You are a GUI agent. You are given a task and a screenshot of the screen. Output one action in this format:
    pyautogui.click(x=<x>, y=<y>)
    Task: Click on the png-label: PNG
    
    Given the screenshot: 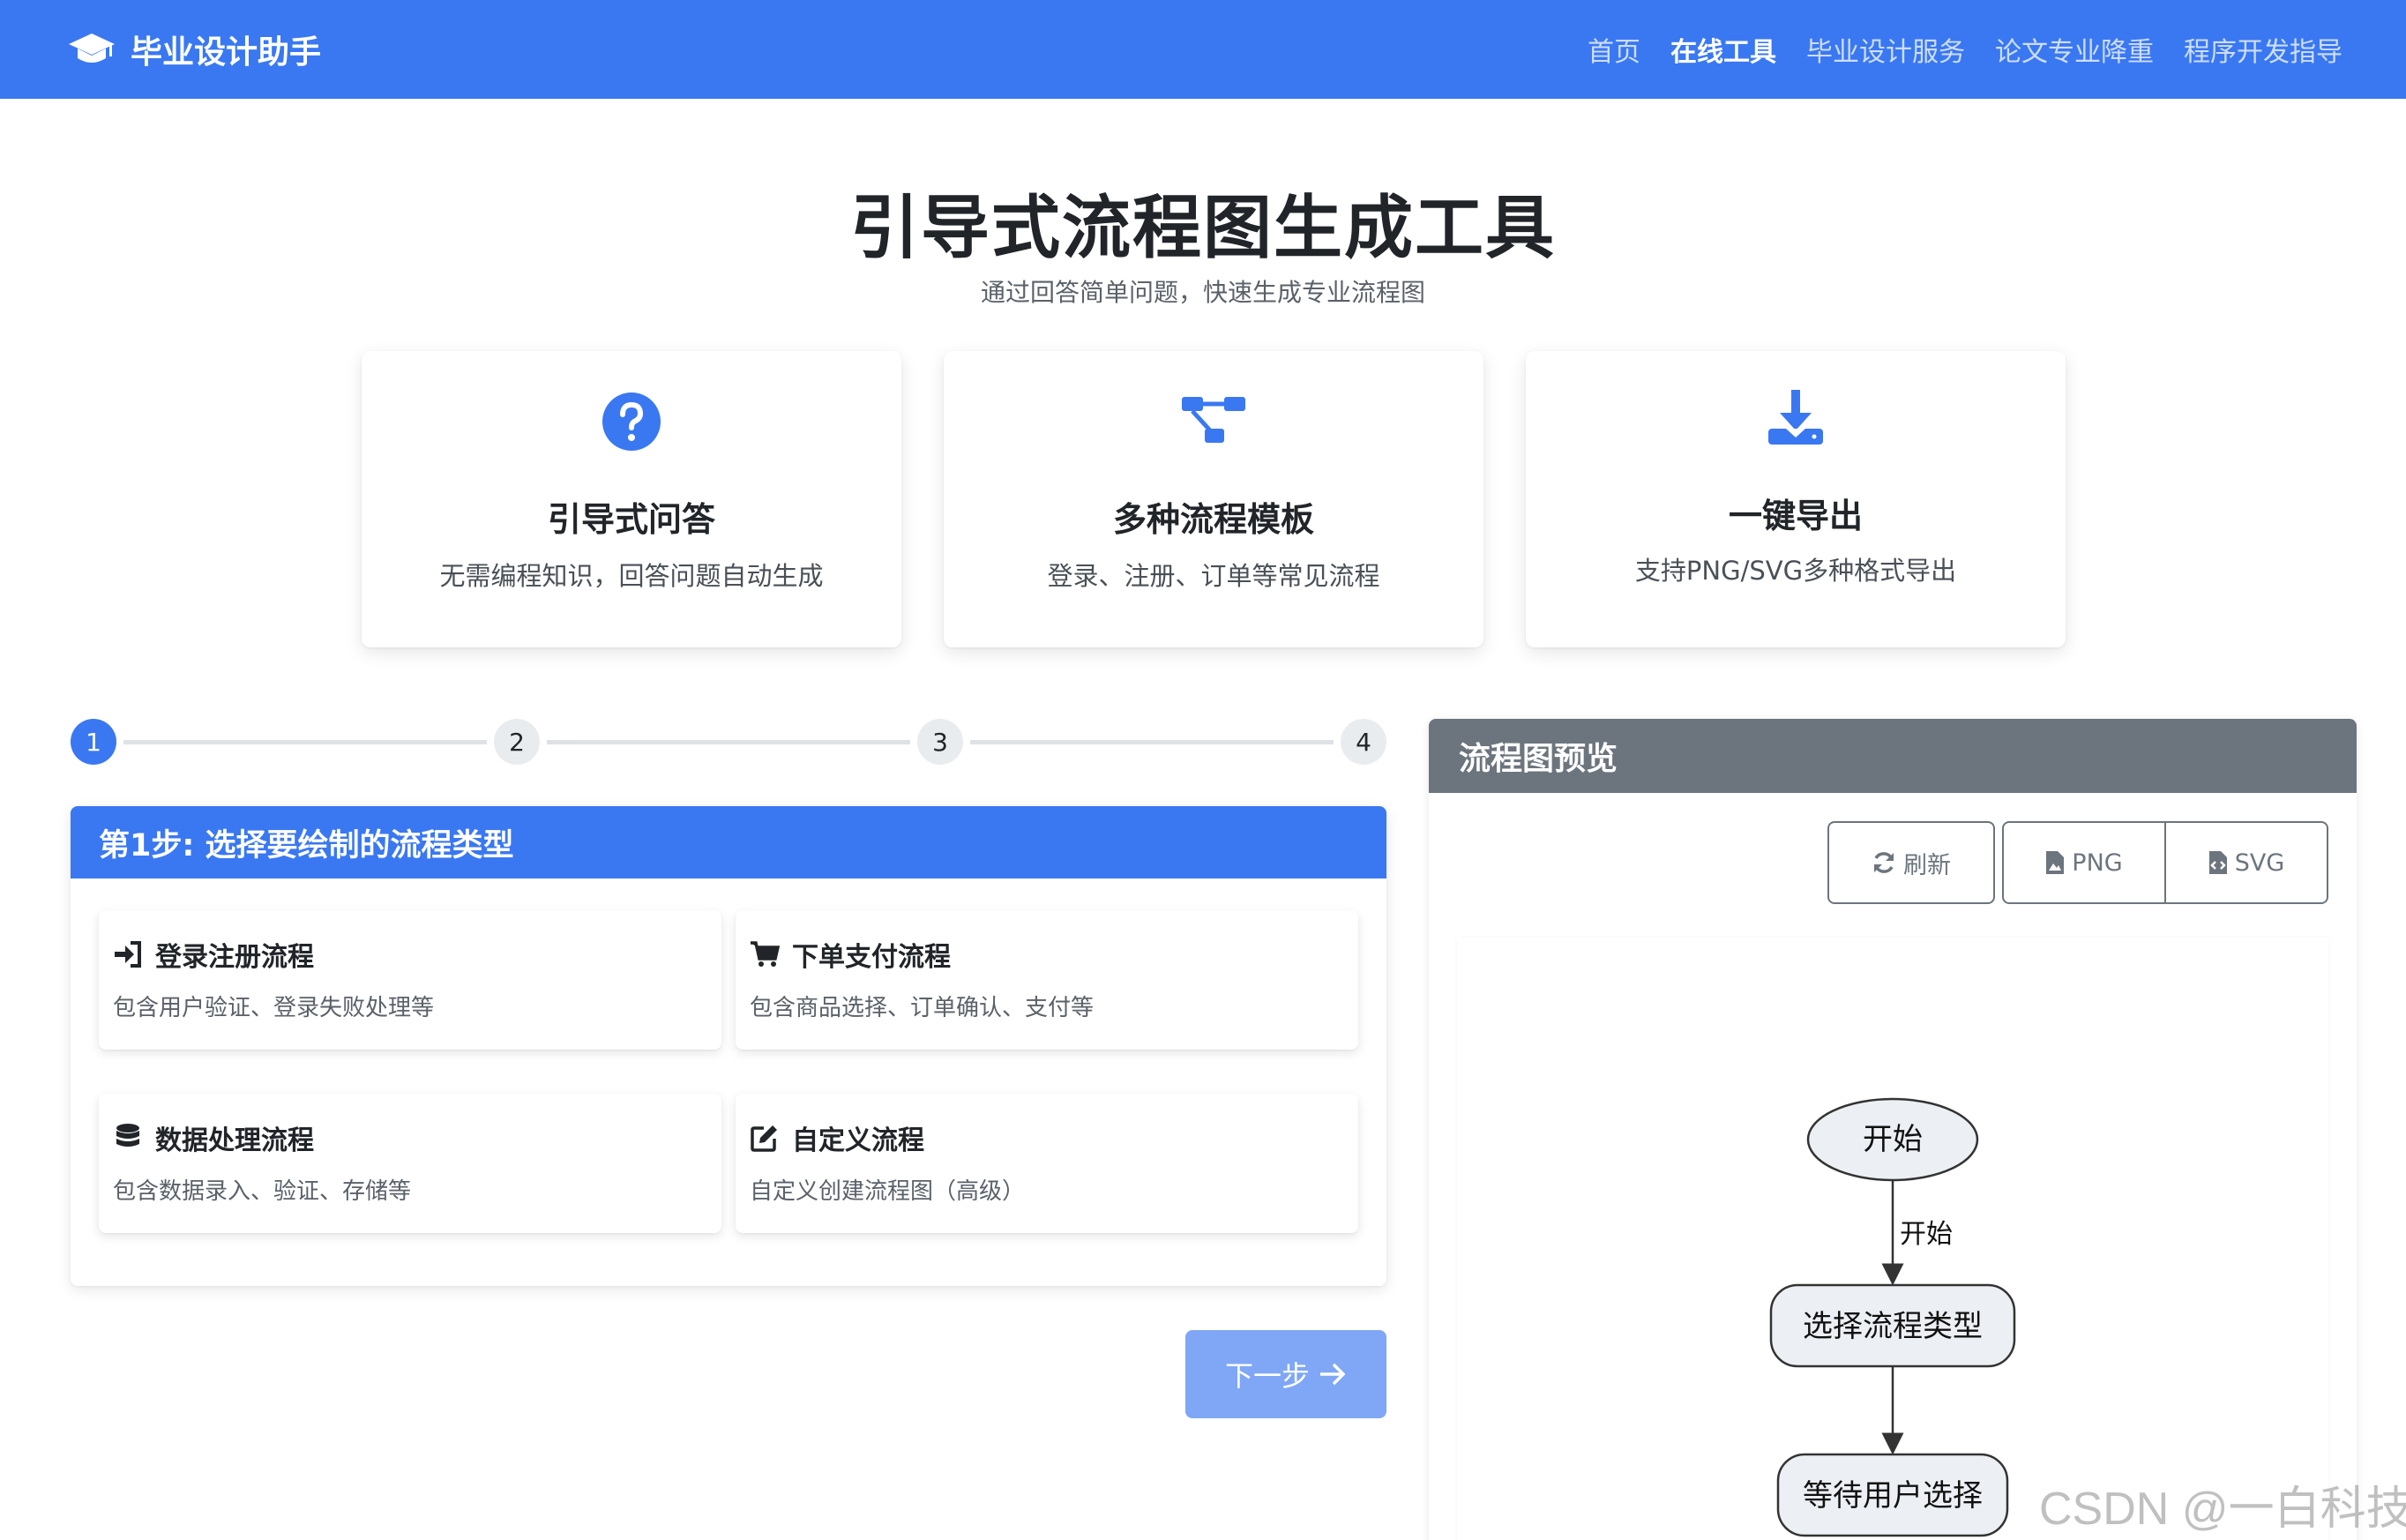 What is the action you would take?
    pyautogui.click(x=2097, y=862)
    